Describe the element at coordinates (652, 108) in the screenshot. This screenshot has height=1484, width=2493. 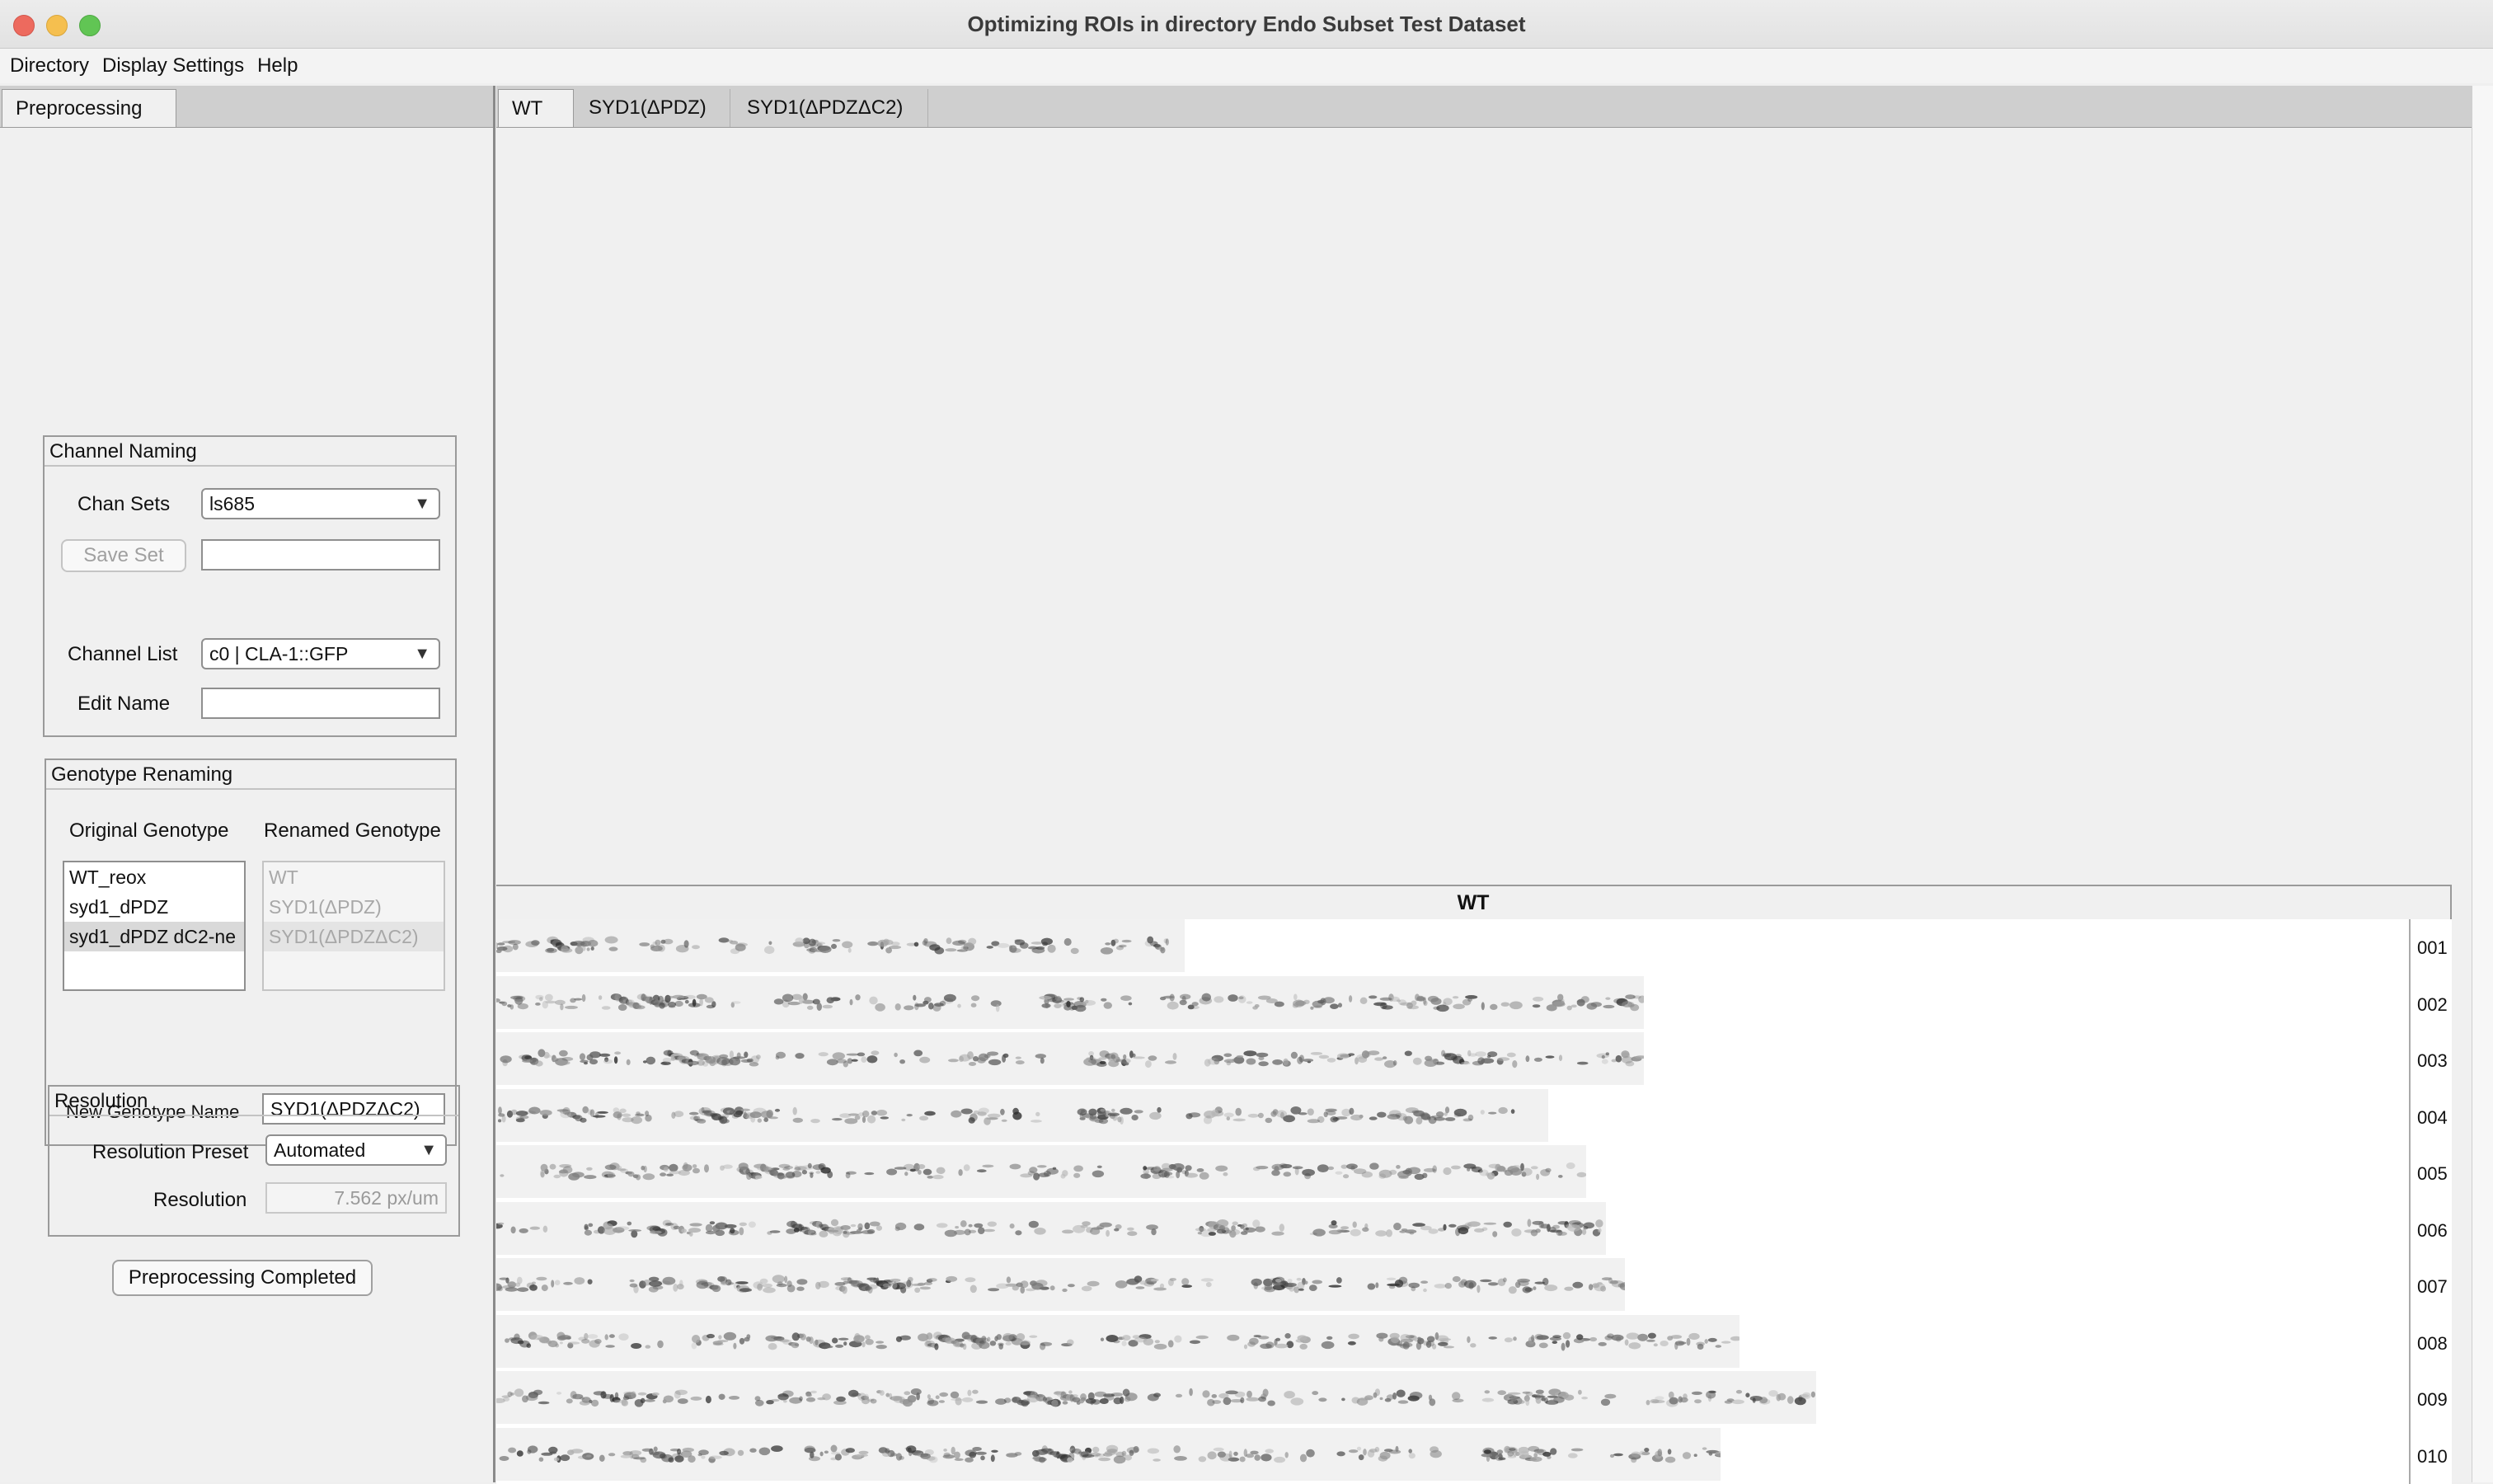
I see `tab-syd1-dpdz: SYD1(ΔPDZ)` at that location.